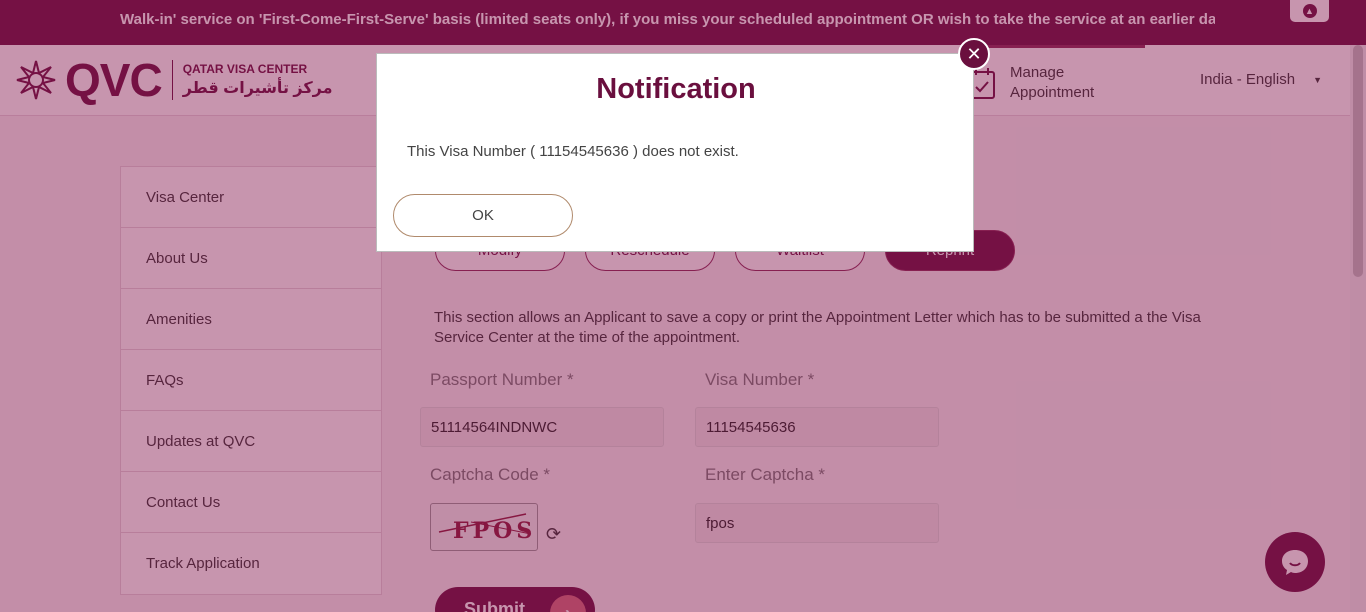  Describe the element at coordinates (676, 89) in the screenshot. I see `dialog-title: Notification` at that location.